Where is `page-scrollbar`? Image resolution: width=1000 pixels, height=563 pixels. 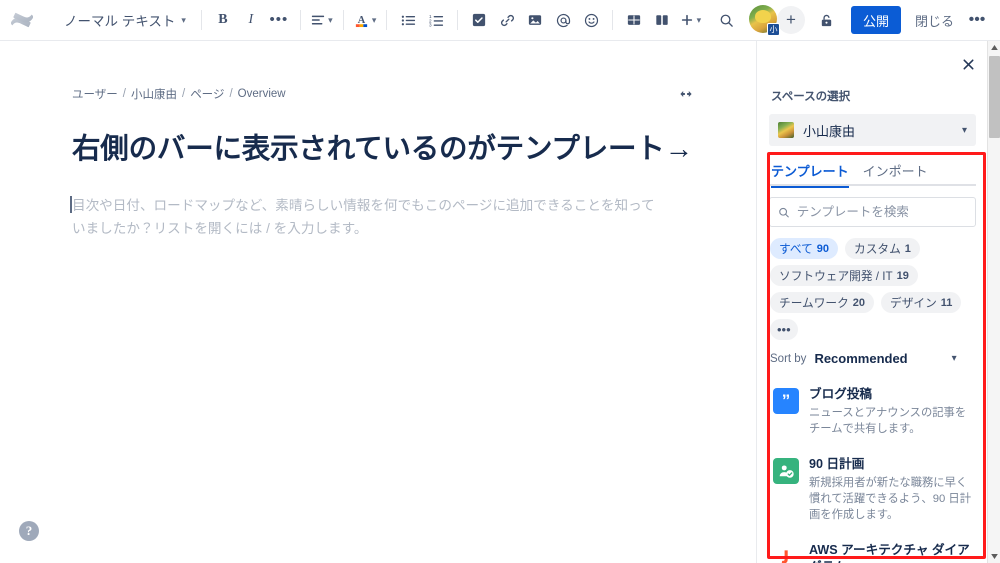
page-scrollbar is located at coordinates (993, 302).